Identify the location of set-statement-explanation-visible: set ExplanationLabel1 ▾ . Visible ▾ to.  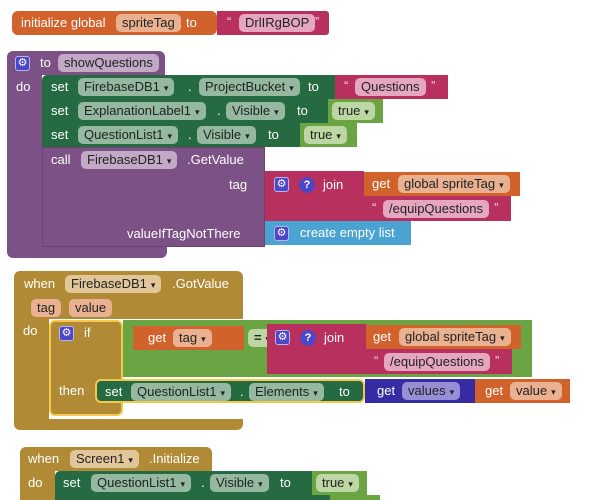
(185, 111).